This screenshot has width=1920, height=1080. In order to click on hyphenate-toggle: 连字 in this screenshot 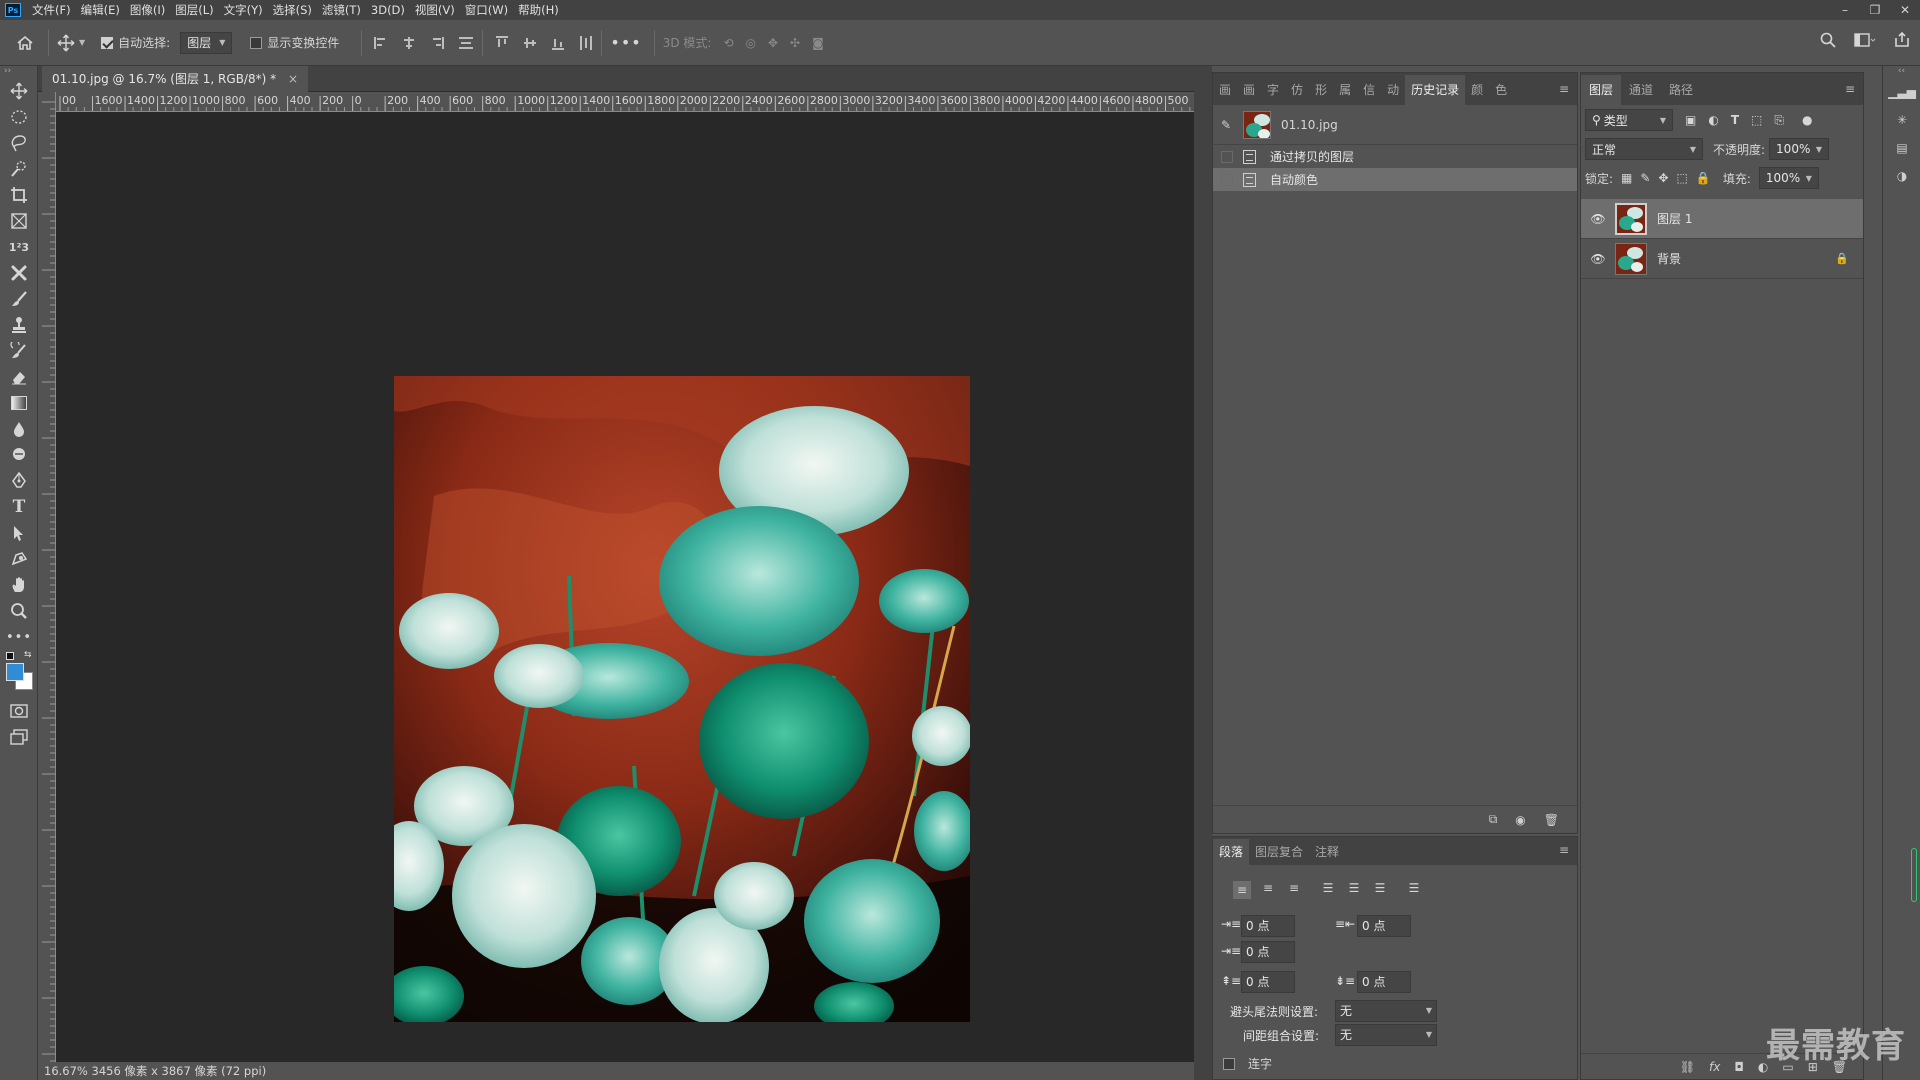, I will do `click(1247, 1063)`.